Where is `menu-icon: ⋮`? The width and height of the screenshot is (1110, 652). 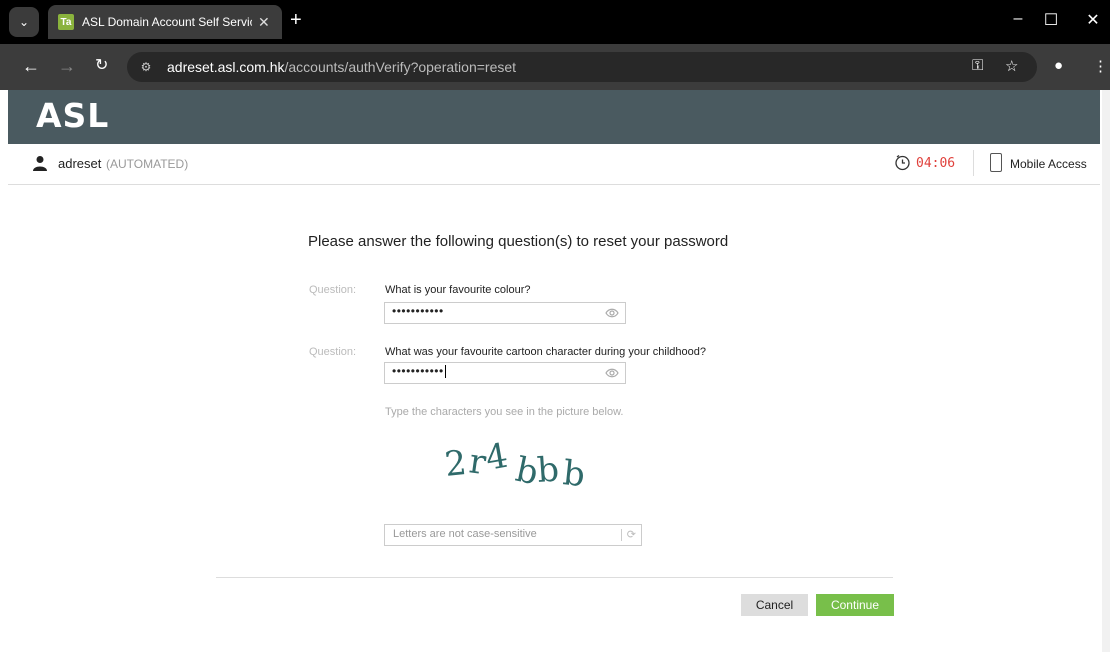 menu-icon: ⋮ is located at coordinates (1100, 66).